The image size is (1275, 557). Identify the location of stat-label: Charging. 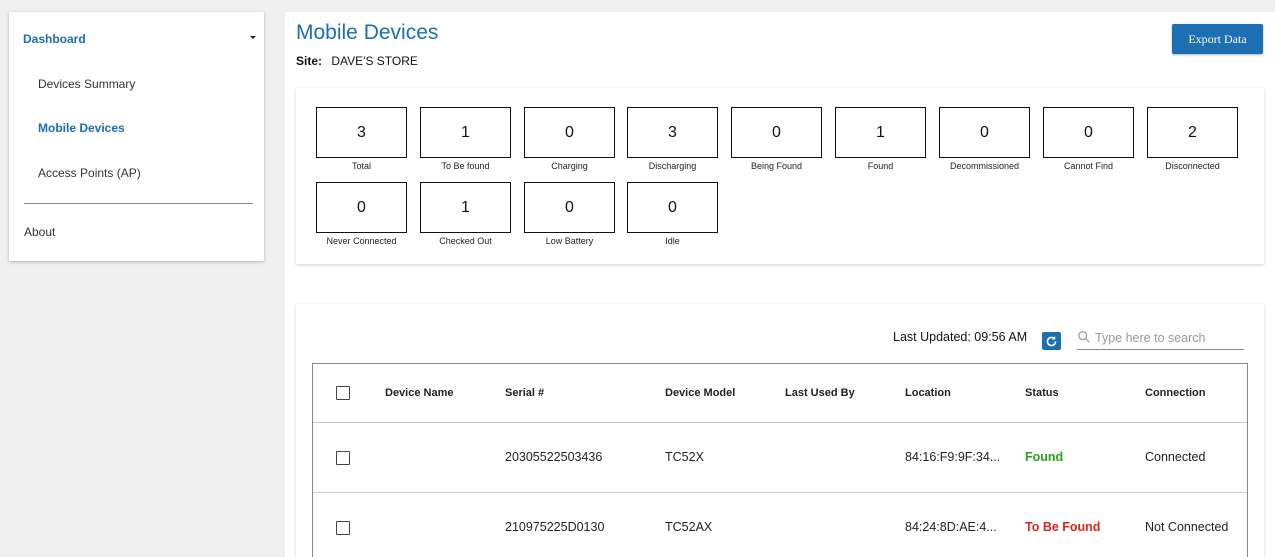
(569, 166).